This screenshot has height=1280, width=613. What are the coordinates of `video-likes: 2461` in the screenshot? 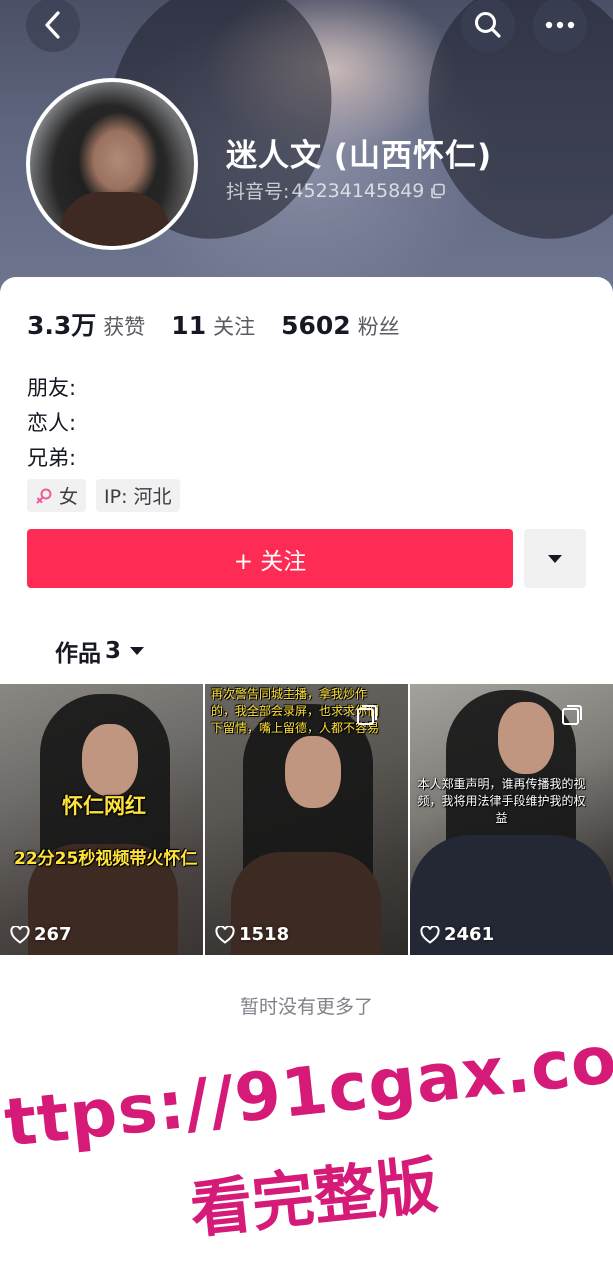 It's located at (457, 934).